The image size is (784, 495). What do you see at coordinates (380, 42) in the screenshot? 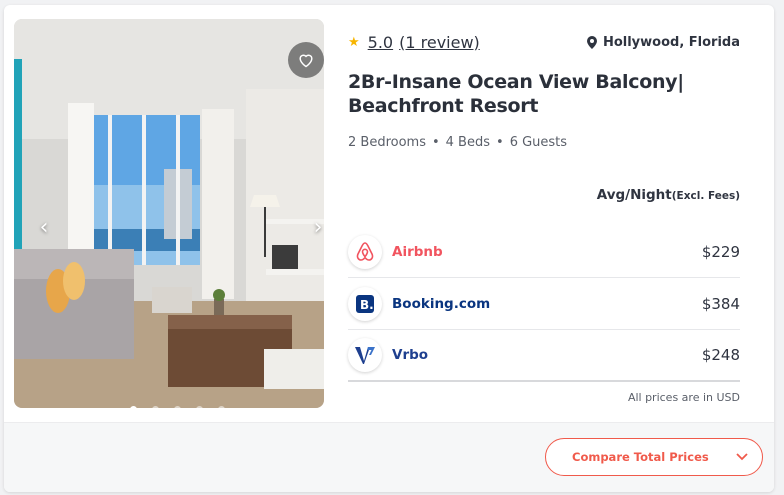
I see `rating-value: 5.0` at bounding box center [380, 42].